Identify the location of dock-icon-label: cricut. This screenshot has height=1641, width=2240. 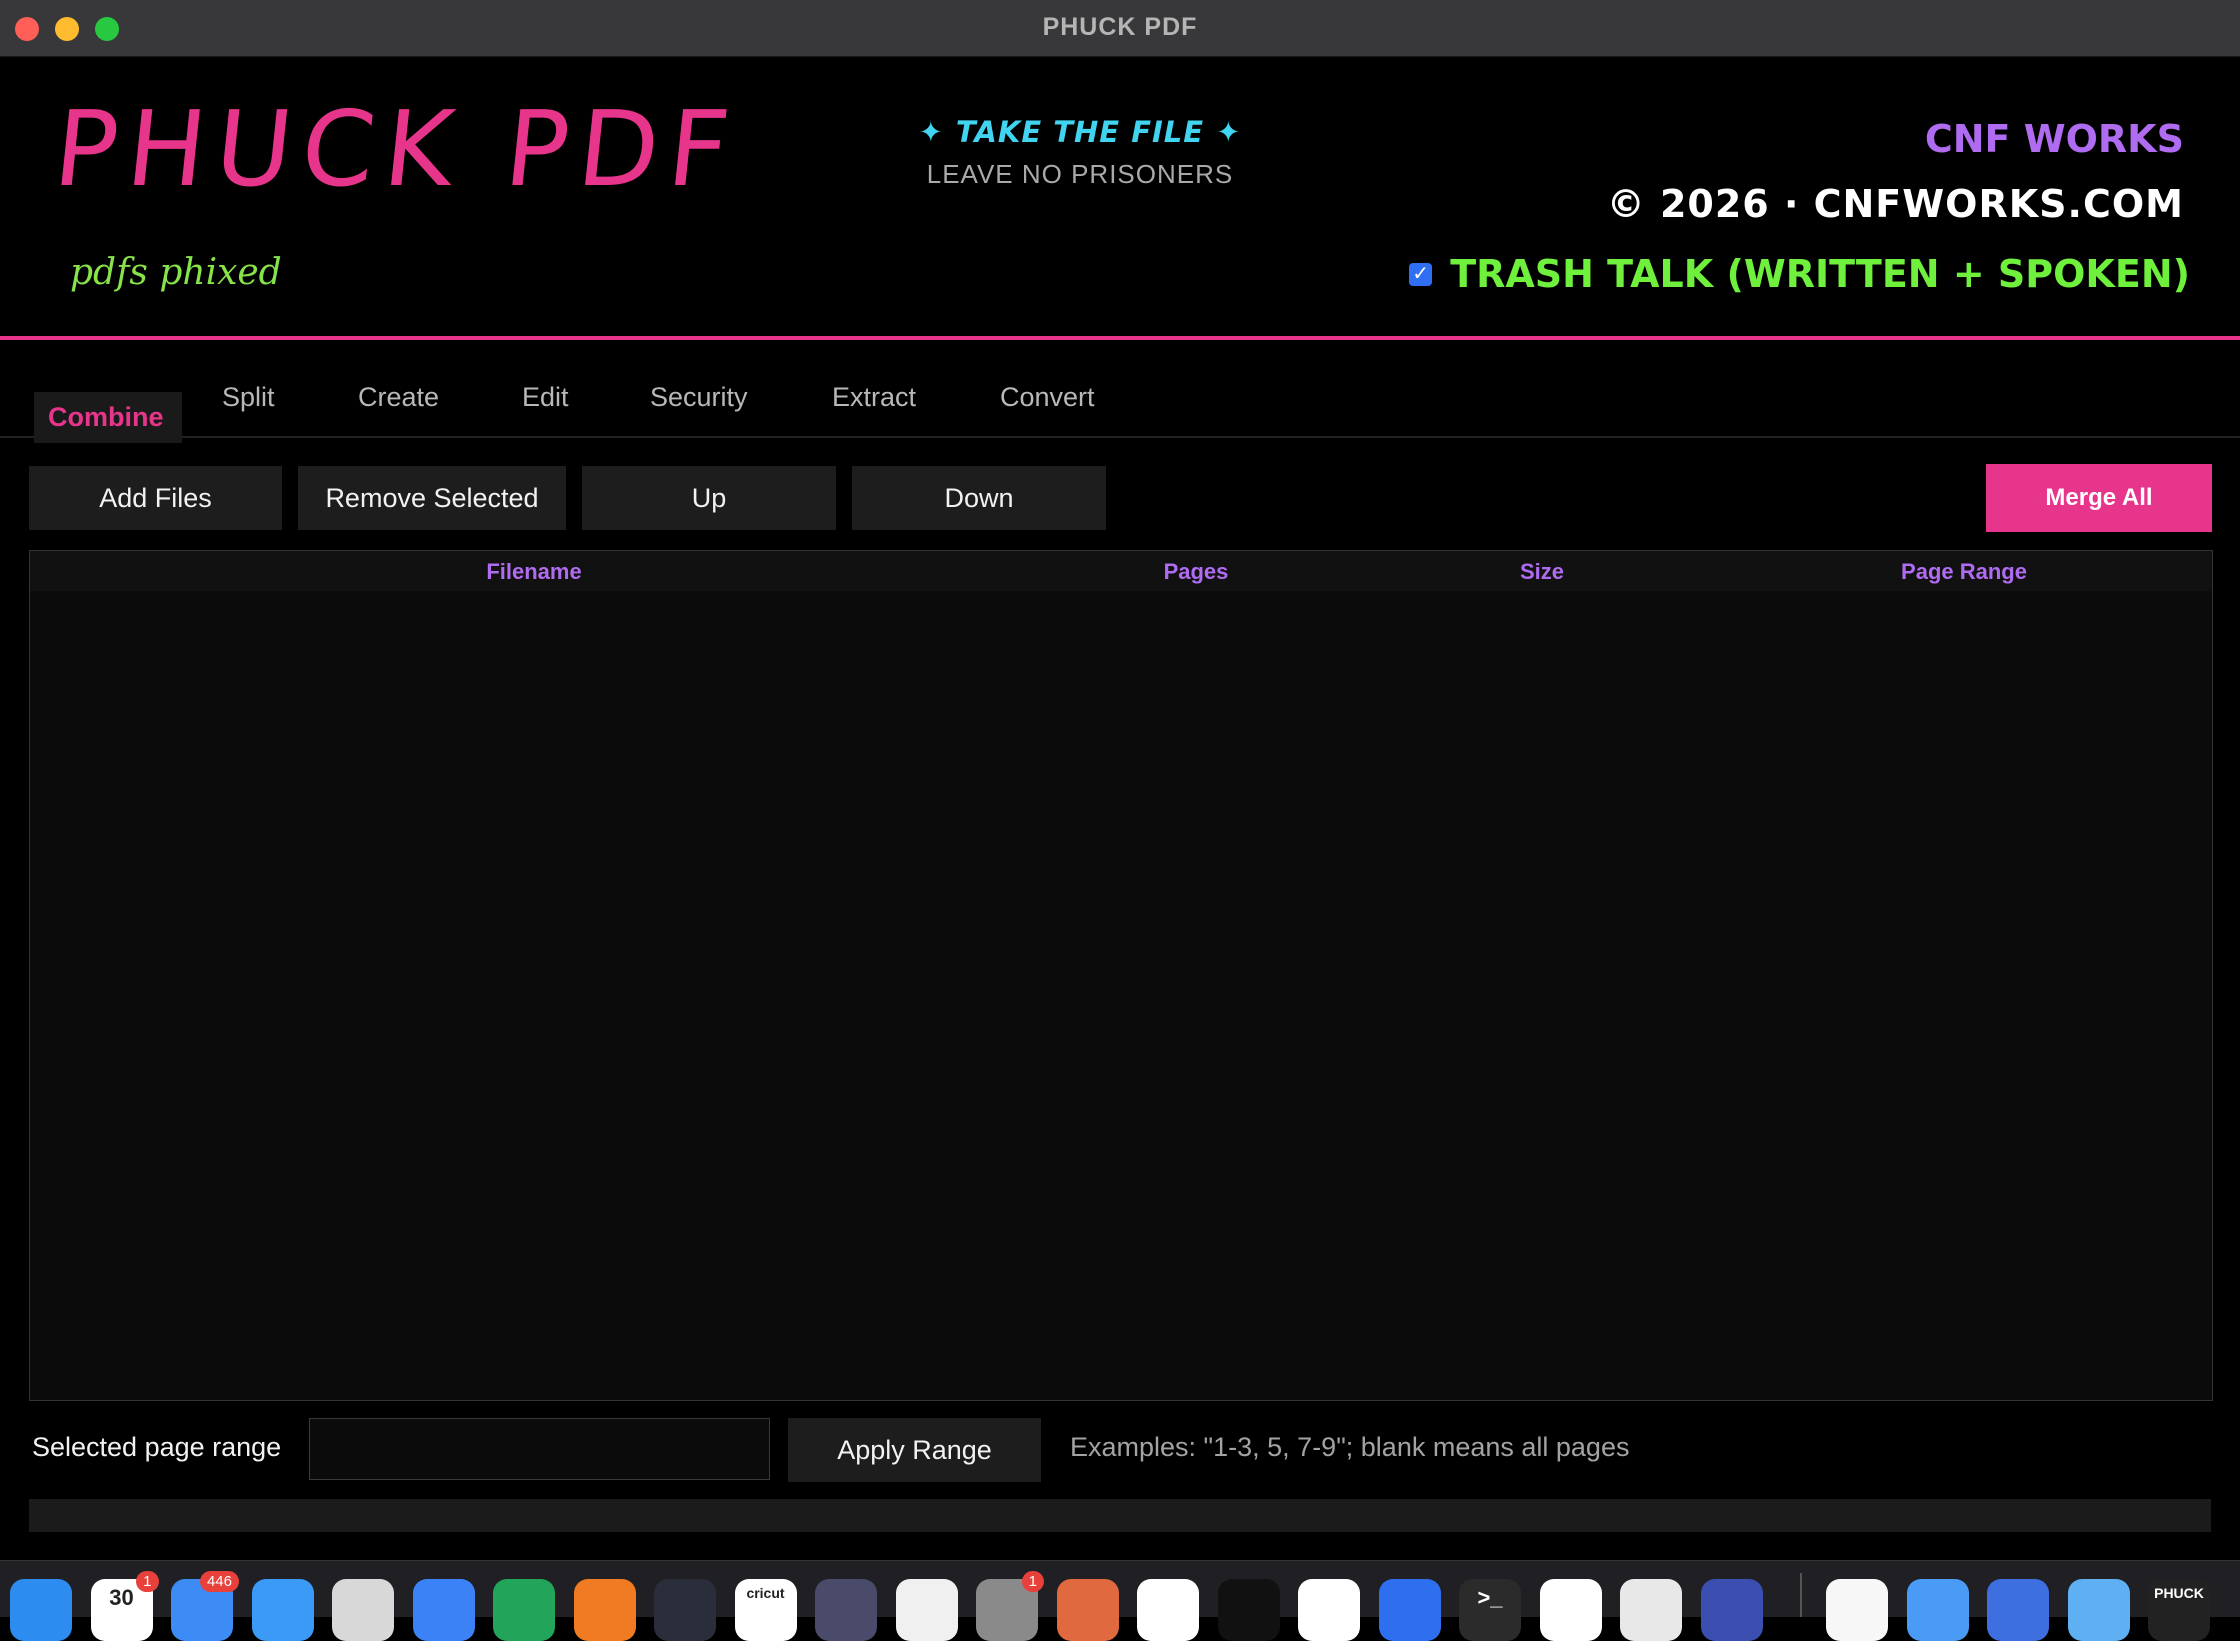
(765, 1593).